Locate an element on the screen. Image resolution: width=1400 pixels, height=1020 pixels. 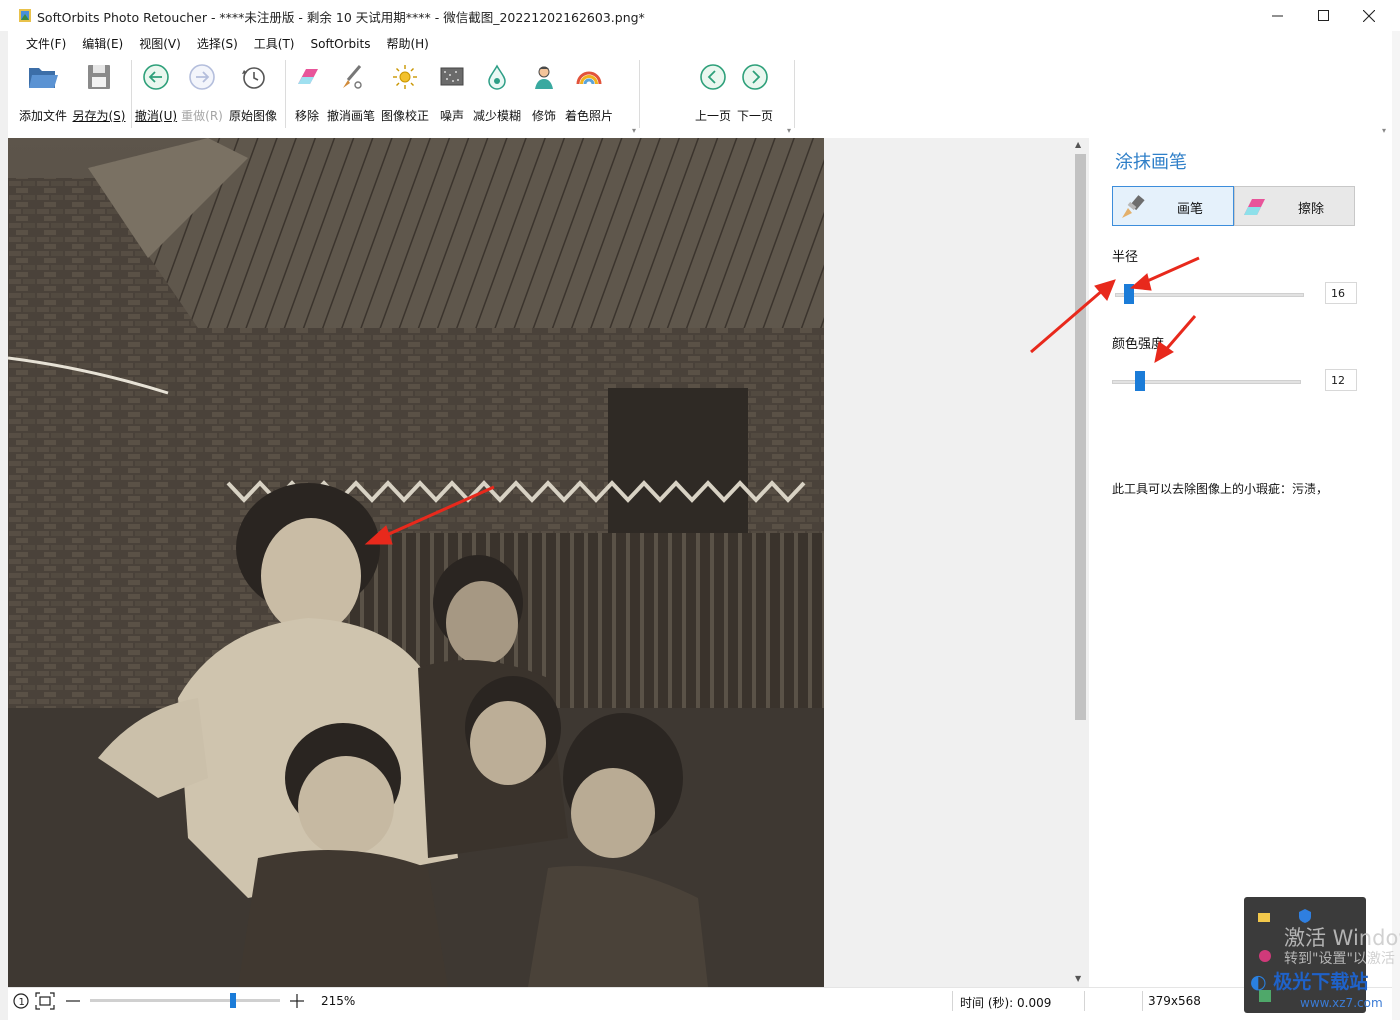
app-tray-icon is located at coordinates (1265, 956).